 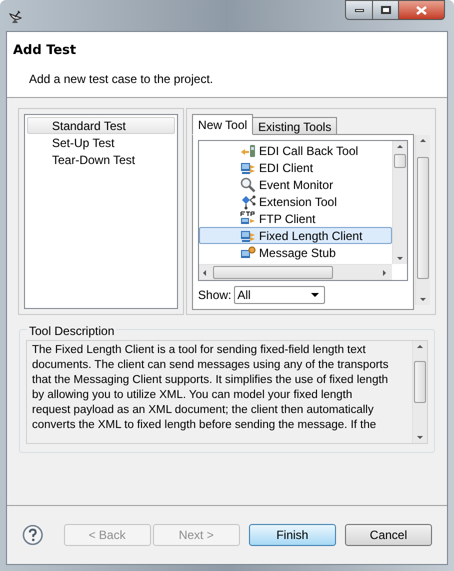 What do you see at coordinates (384, 273) in the screenshot?
I see `scroll-right-arrow-icon` at bounding box center [384, 273].